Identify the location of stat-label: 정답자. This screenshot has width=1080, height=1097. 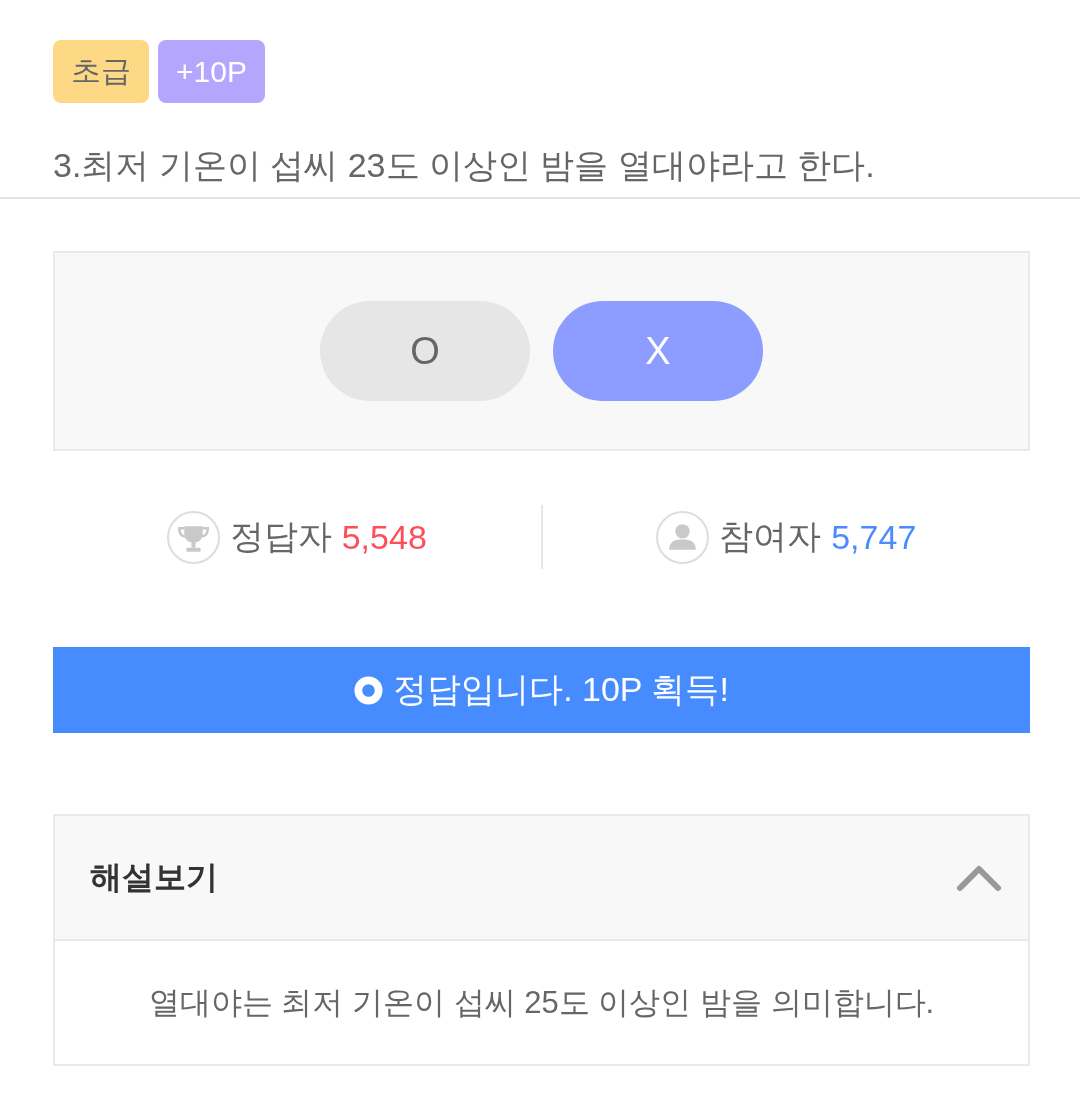
(280, 536).